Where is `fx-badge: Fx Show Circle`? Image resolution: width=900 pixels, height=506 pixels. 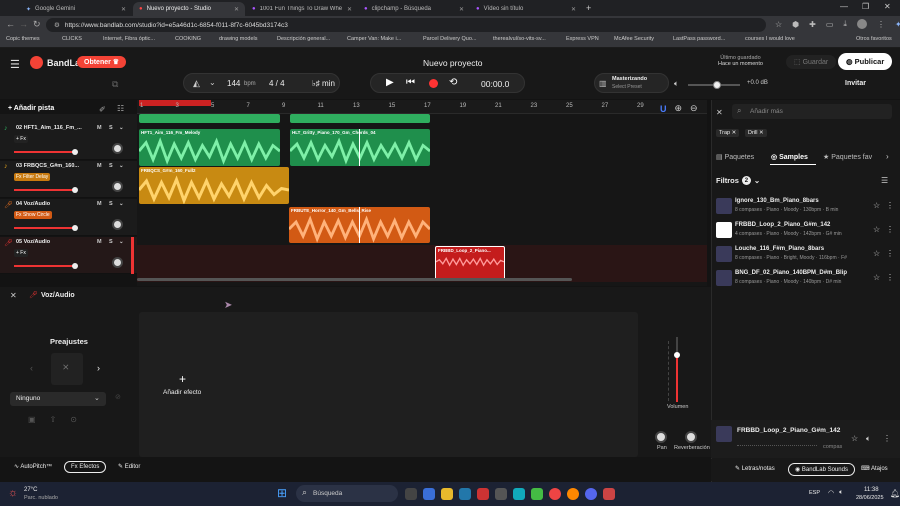
fx-badge: Fx Show Circle is located at coordinates (33, 215).